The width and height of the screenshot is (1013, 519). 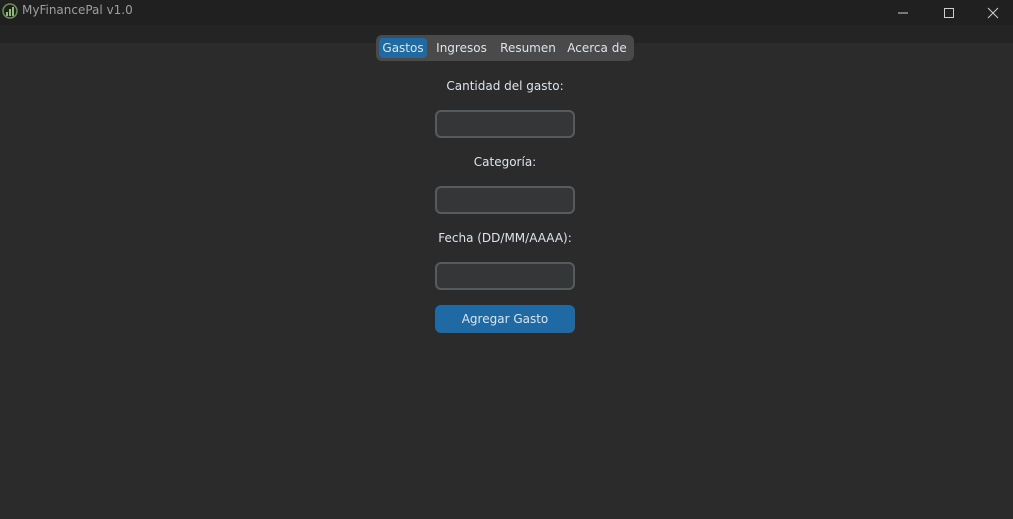 I want to click on close-button, so click(x=991, y=12).